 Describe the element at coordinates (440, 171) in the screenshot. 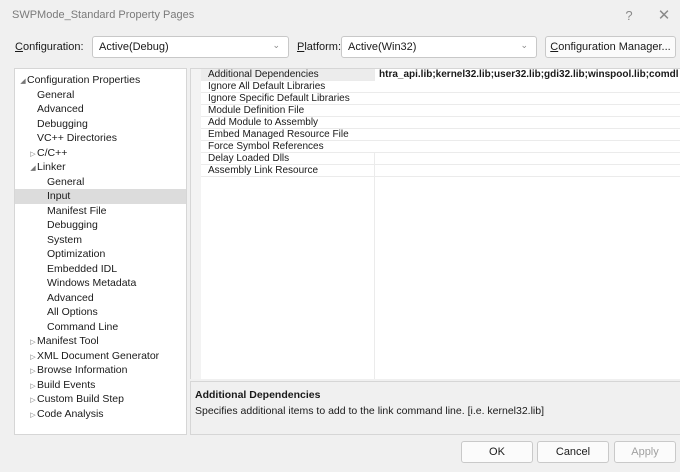

I see `property-row: Assembly Link Resource` at that location.